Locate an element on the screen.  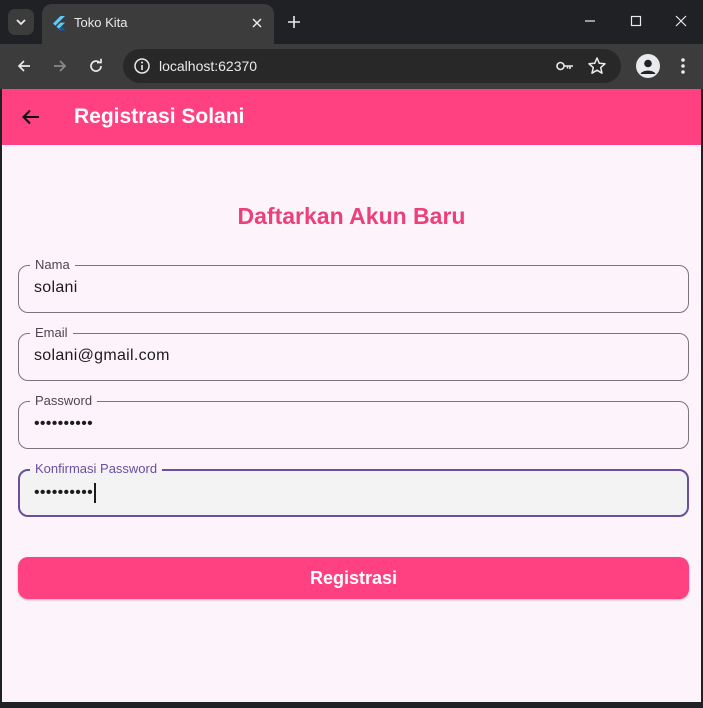
appbar-title: Registrasi Solani is located at coordinates (159, 116).